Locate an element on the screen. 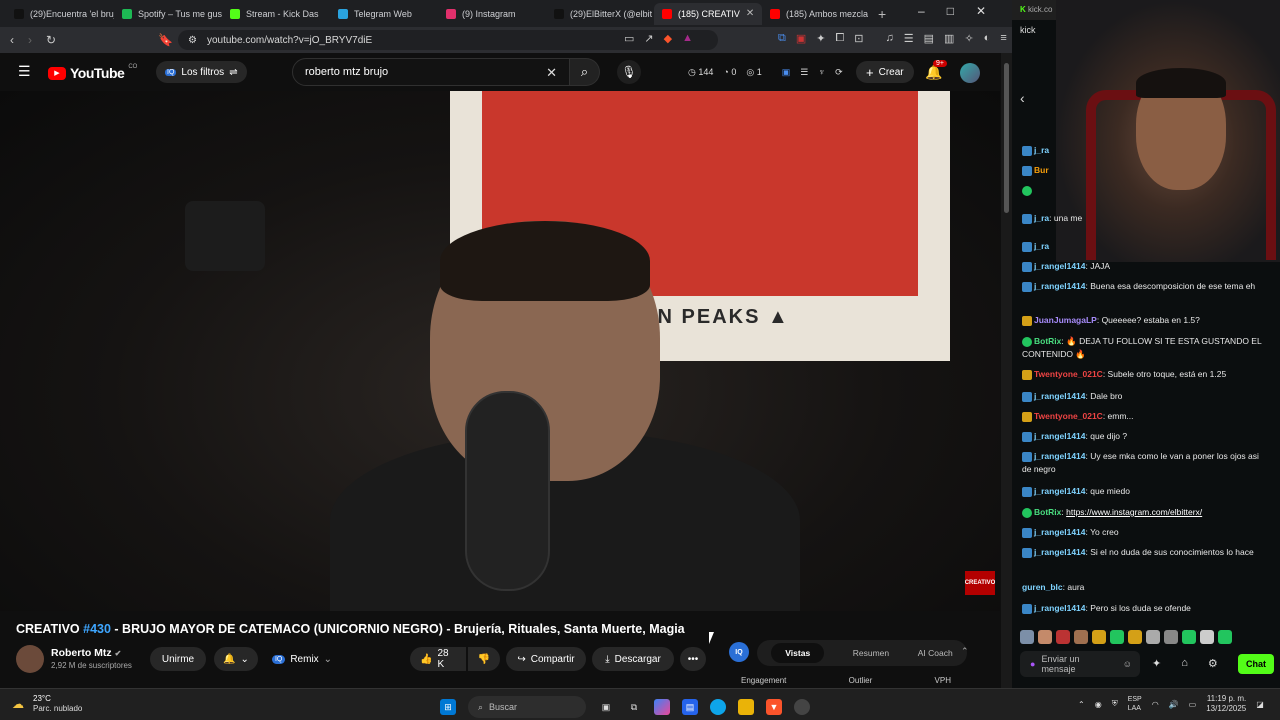 This screenshot has width=1280, height=720. maximize-button: □ is located at coordinates (950, 11).